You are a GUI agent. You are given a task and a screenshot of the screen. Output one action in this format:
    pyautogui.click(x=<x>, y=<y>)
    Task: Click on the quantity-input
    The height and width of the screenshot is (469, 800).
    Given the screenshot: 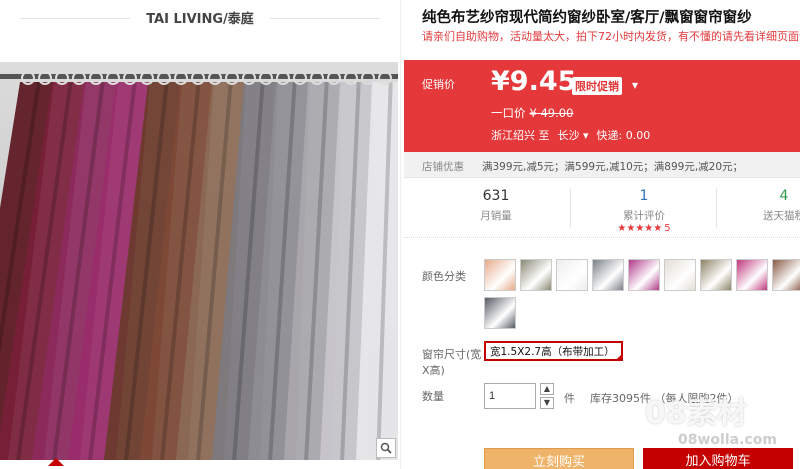 What is the action you would take?
    pyautogui.click(x=510, y=396)
    